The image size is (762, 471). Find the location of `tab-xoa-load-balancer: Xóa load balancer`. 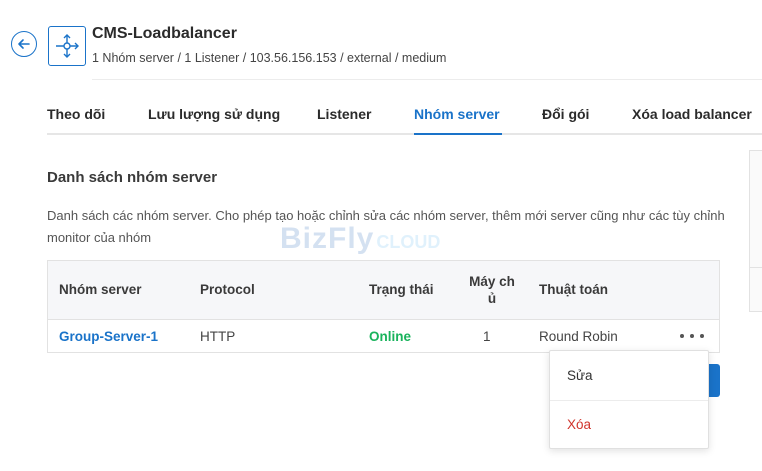

tab-xoa-load-balancer: Xóa load balancer is located at coordinates (692, 114).